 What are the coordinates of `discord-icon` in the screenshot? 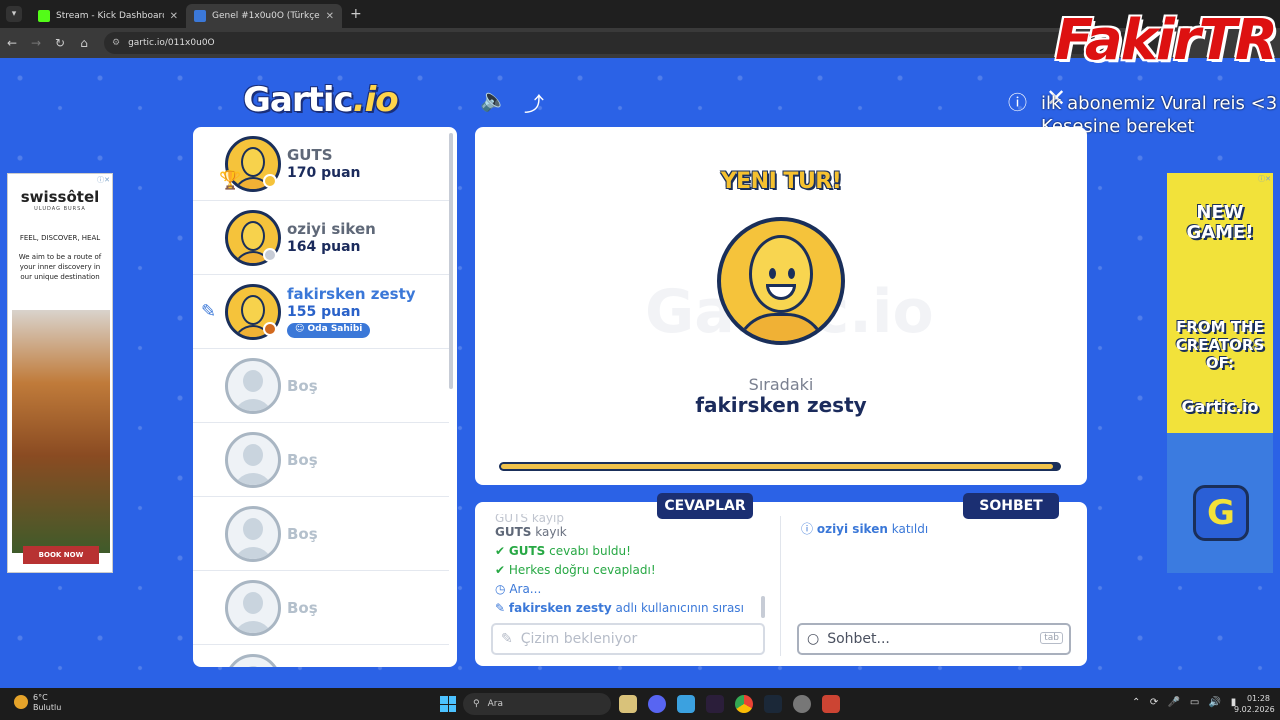 It's located at (657, 704).